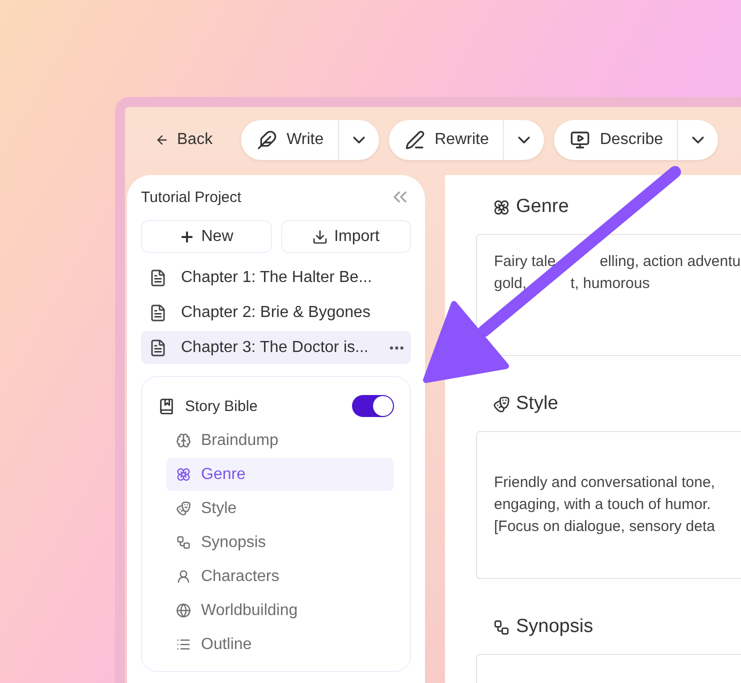  Describe the element at coordinates (280, 542) in the screenshot. I see `nav-item: Synopsis` at that location.